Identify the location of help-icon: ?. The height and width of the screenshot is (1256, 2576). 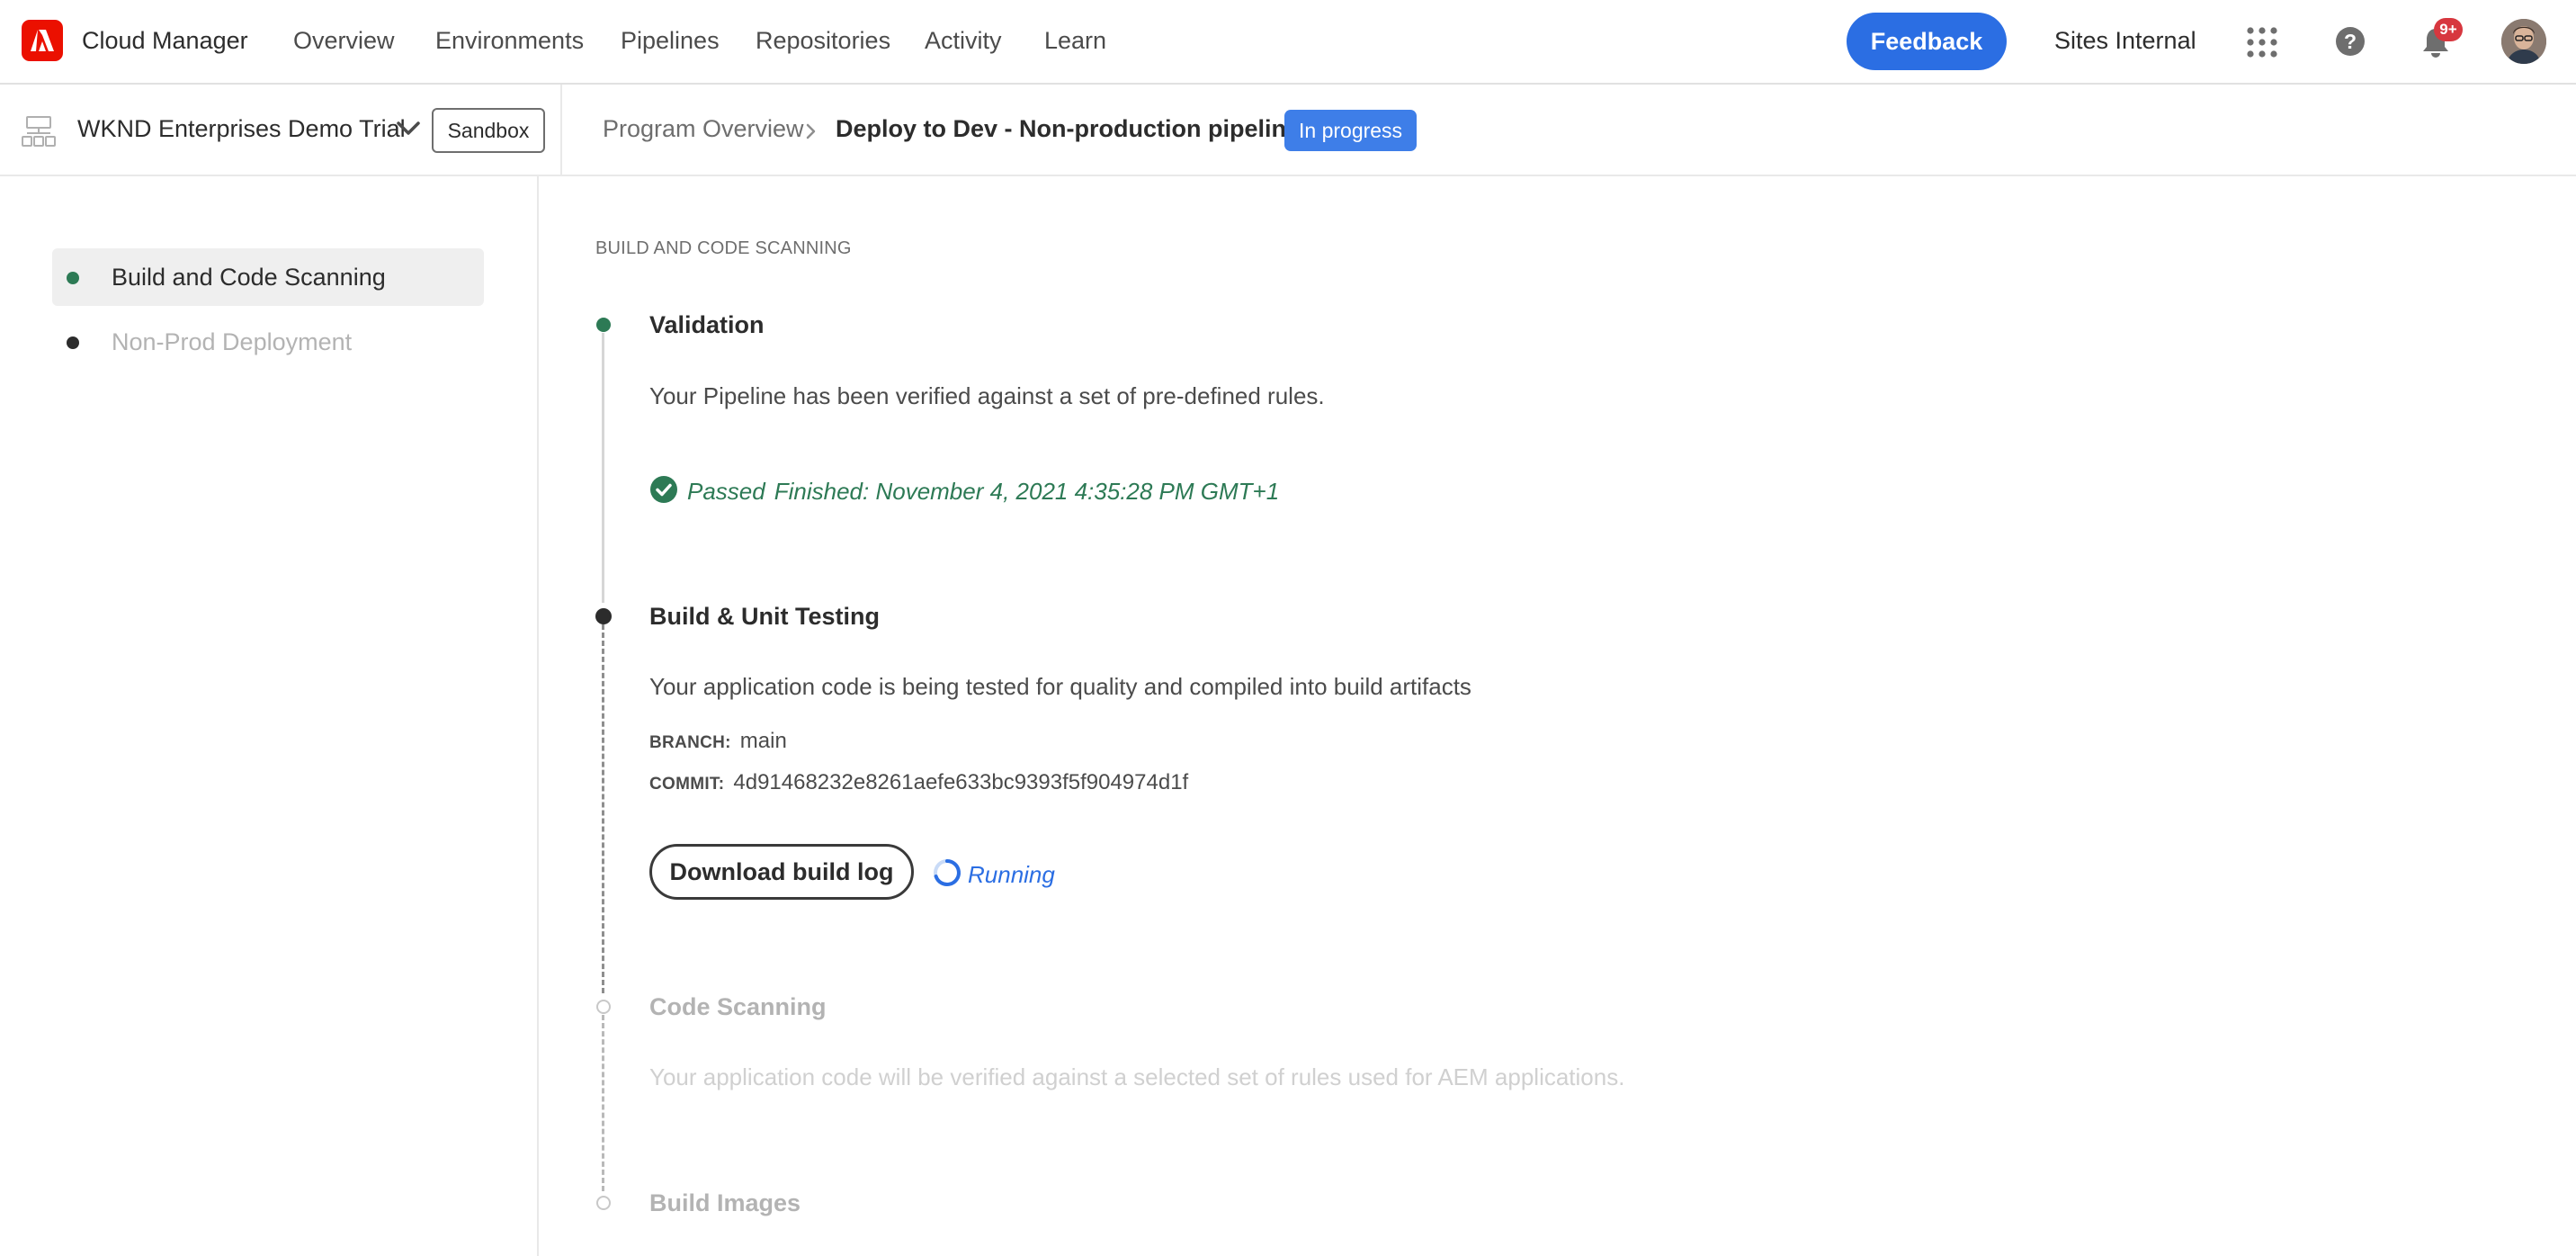
(2350, 43).